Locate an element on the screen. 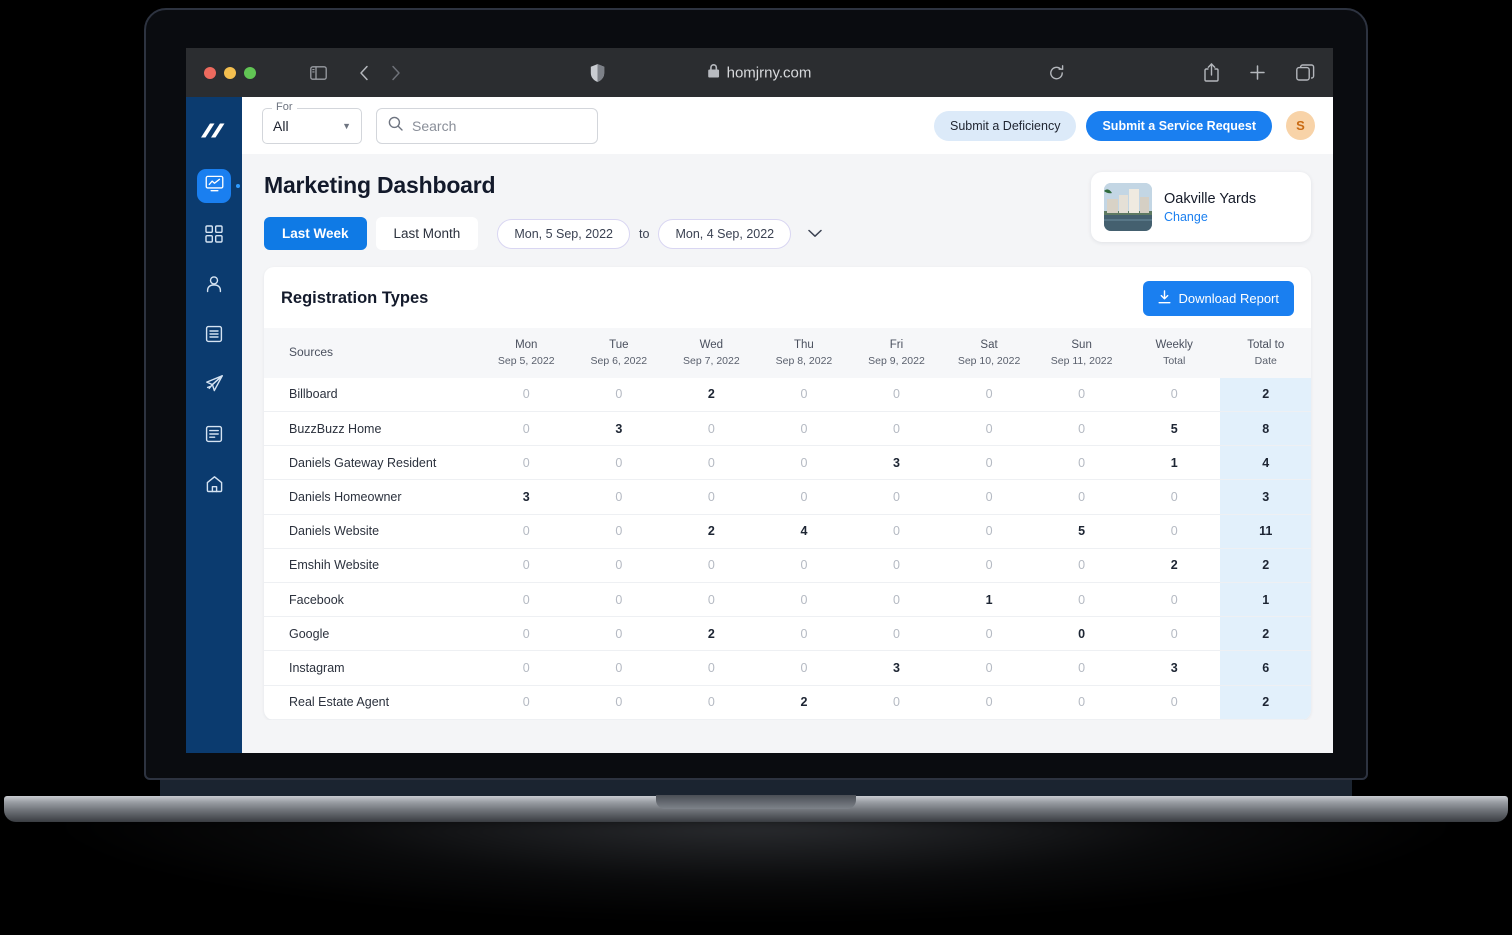 This screenshot has height=935, width=1512. url-text: homjrny.com is located at coordinates (769, 72).